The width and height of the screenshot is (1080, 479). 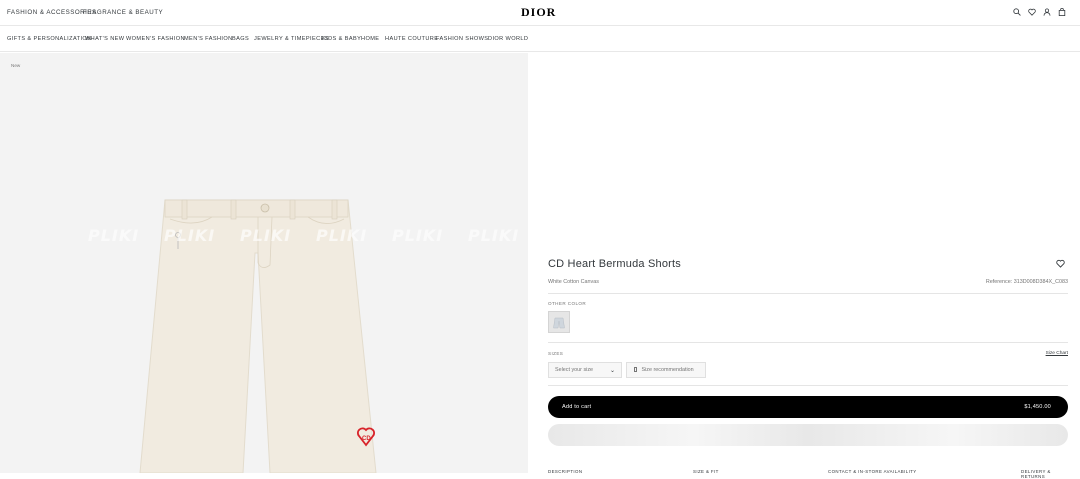 I want to click on product-title: CD Heart Bermuda Shorts, so click(x=614, y=264).